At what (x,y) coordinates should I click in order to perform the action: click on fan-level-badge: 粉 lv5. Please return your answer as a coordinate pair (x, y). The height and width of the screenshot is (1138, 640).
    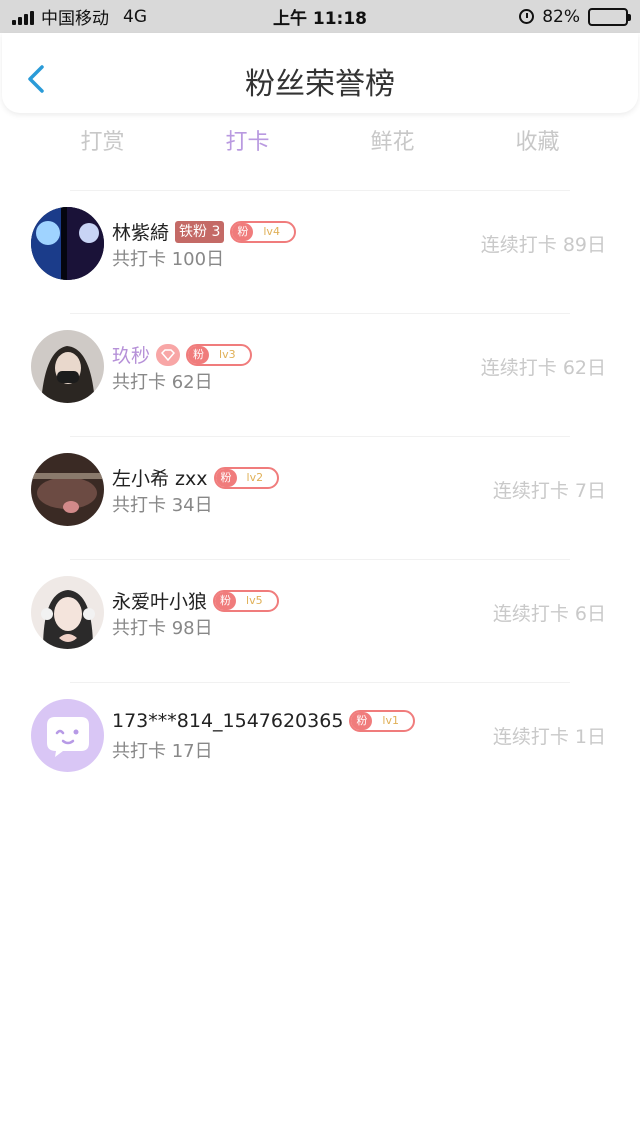
    Looking at the image, I should click on (246, 600).